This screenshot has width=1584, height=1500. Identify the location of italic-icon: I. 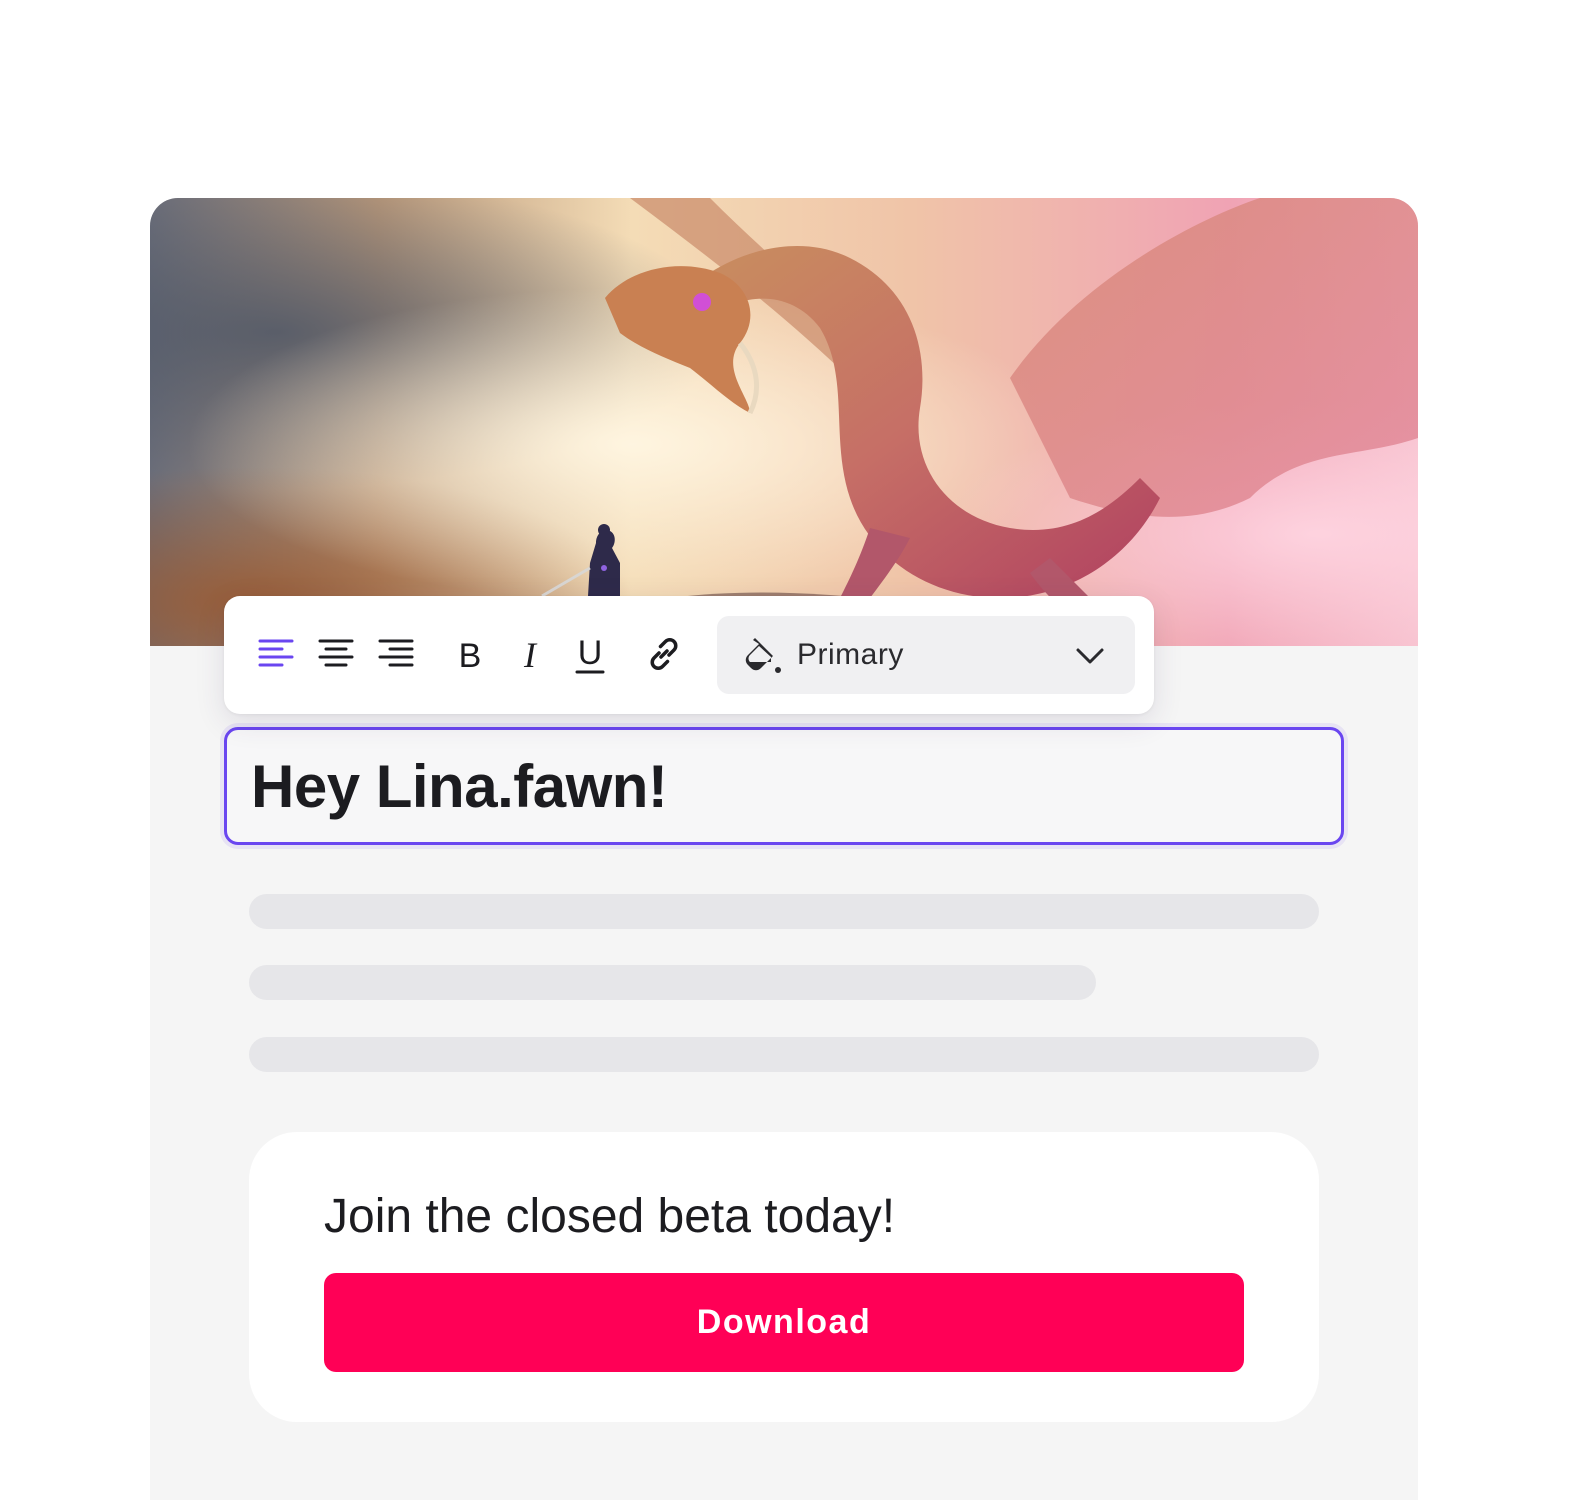
(530, 654).